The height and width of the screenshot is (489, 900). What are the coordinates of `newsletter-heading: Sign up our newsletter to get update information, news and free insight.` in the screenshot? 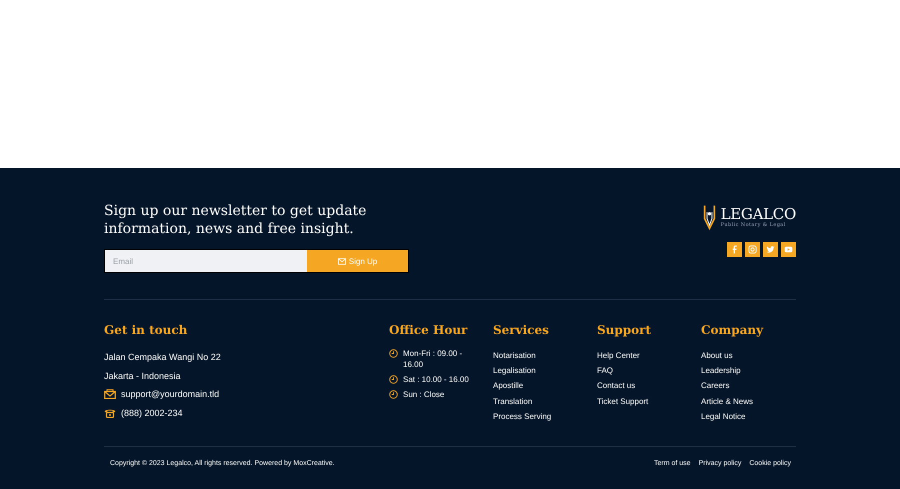 It's located at (236, 220).